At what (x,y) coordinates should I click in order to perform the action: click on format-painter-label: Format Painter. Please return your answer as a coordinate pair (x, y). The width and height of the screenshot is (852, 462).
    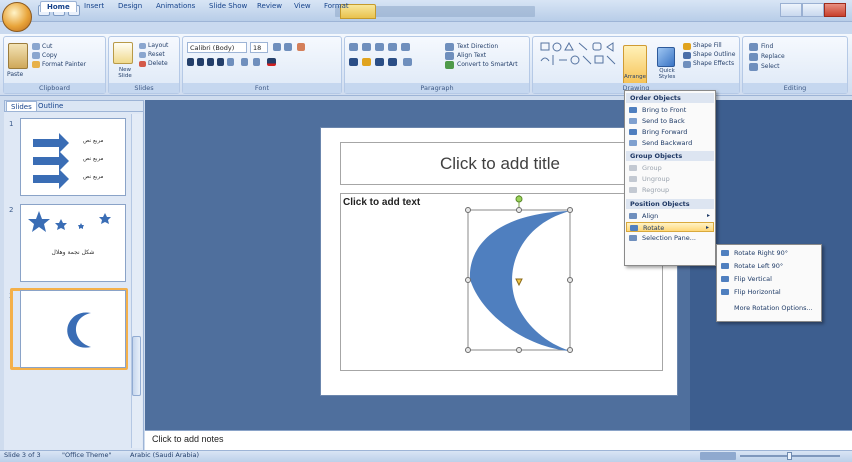
    Looking at the image, I should click on (64, 64).